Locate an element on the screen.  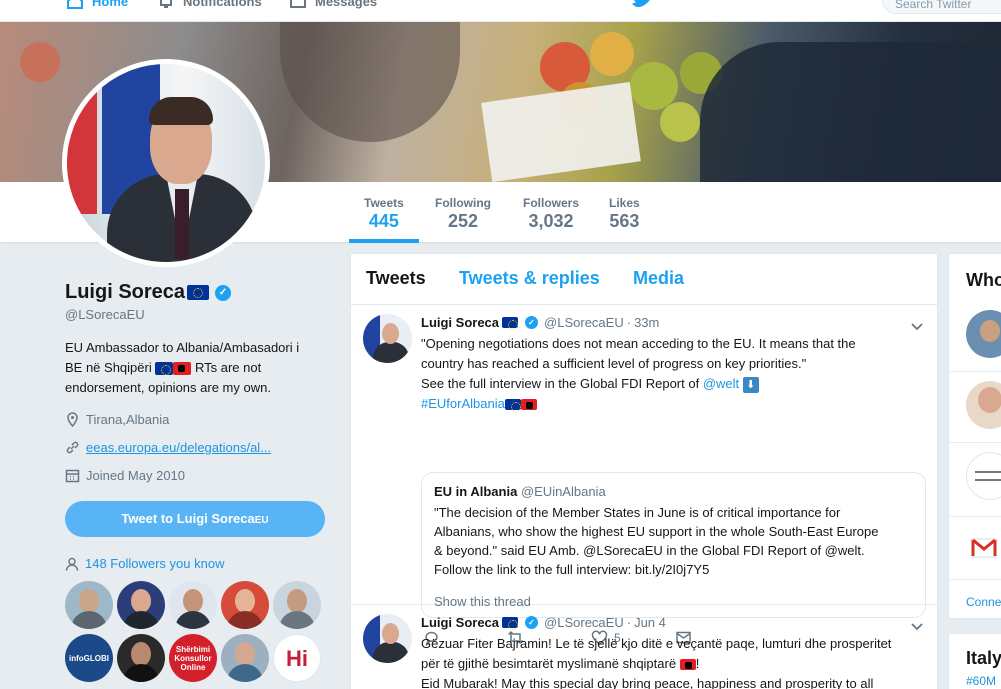
tweet-avatar-head is located at coordinates (390, 333).